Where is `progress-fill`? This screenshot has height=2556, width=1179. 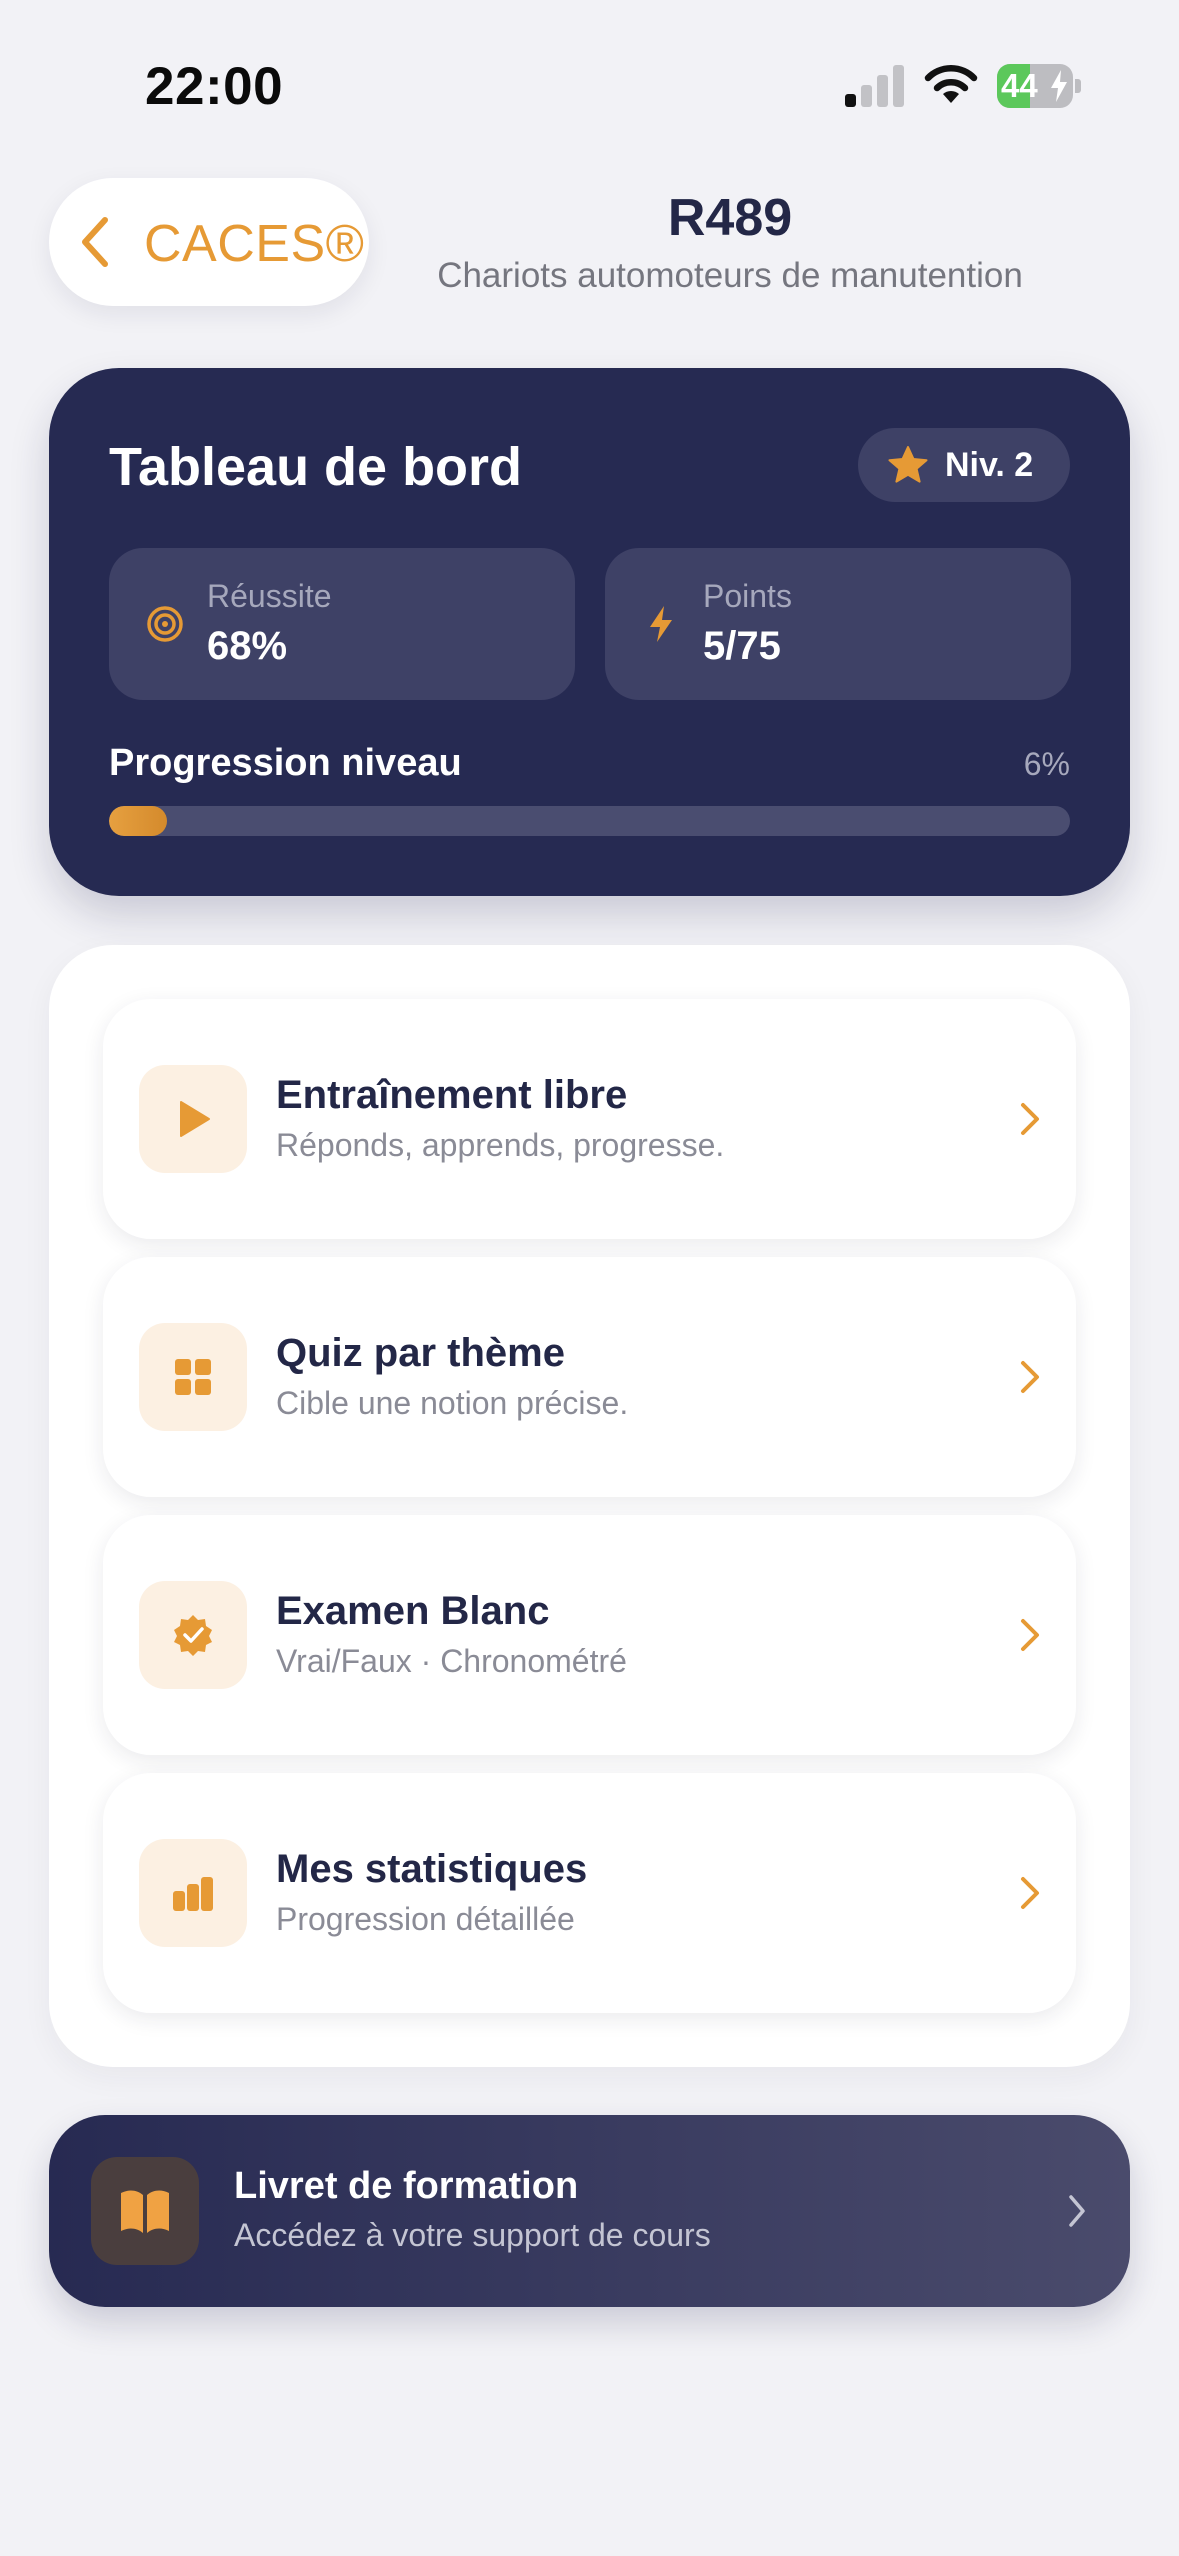
progress-fill is located at coordinates (138, 821).